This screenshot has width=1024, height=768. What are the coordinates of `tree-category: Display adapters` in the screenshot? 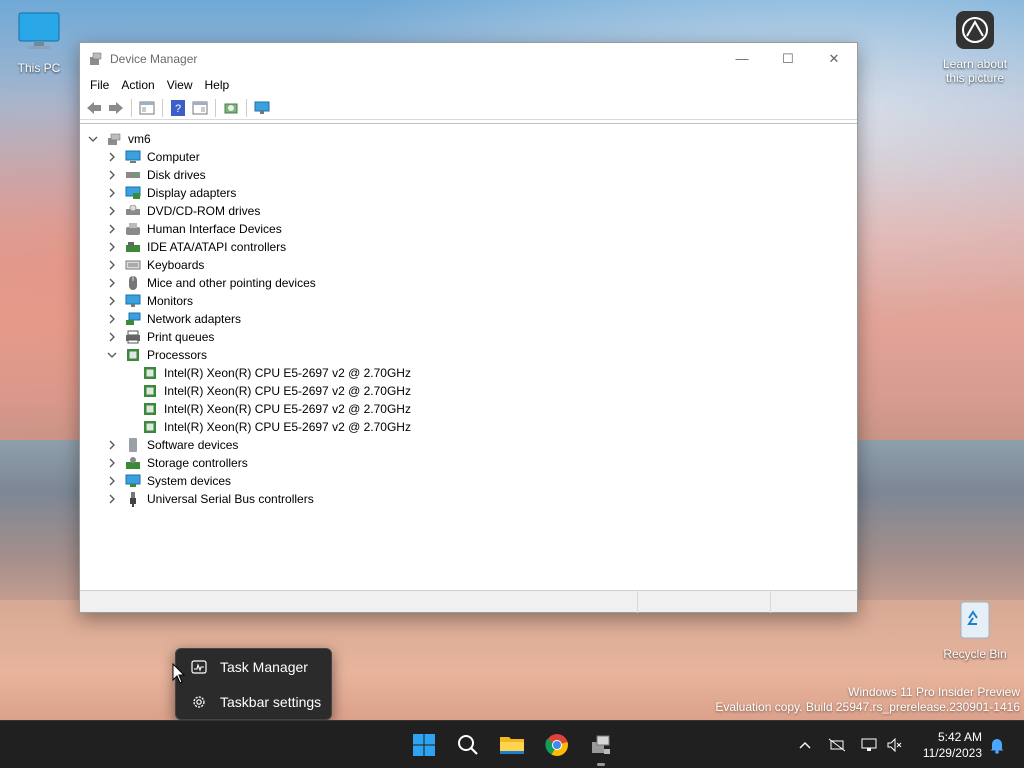 It's located at (171, 193).